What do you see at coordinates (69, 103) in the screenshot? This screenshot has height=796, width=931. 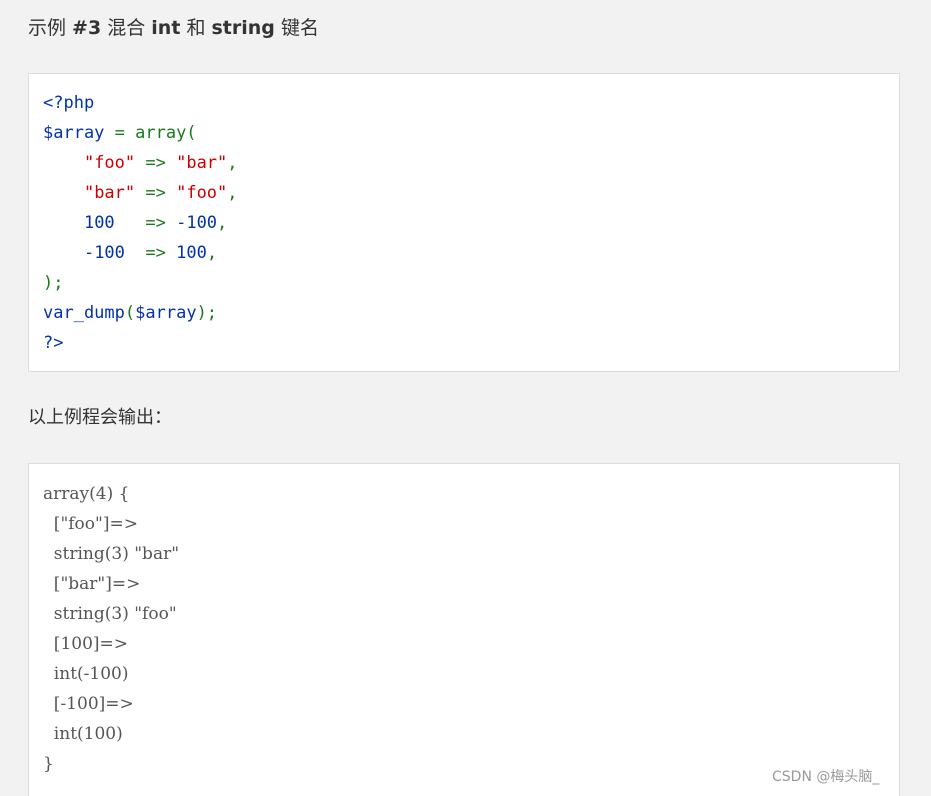 I see `code-token: <?php` at bounding box center [69, 103].